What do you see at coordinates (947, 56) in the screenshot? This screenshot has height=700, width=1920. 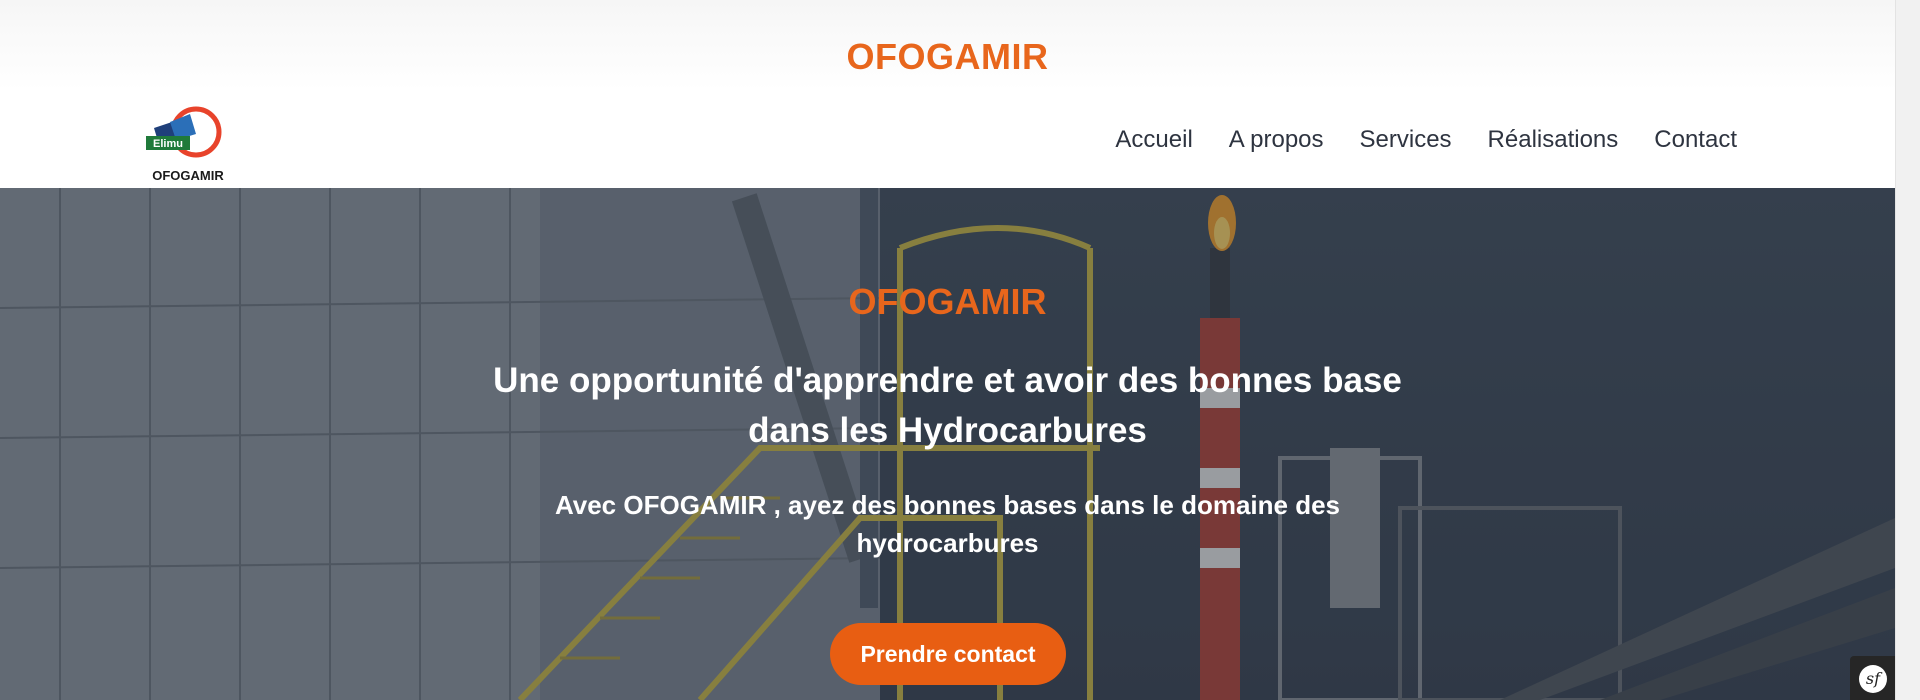 I see `site-title: OFOGAMIR` at bounding box center [947, 56].